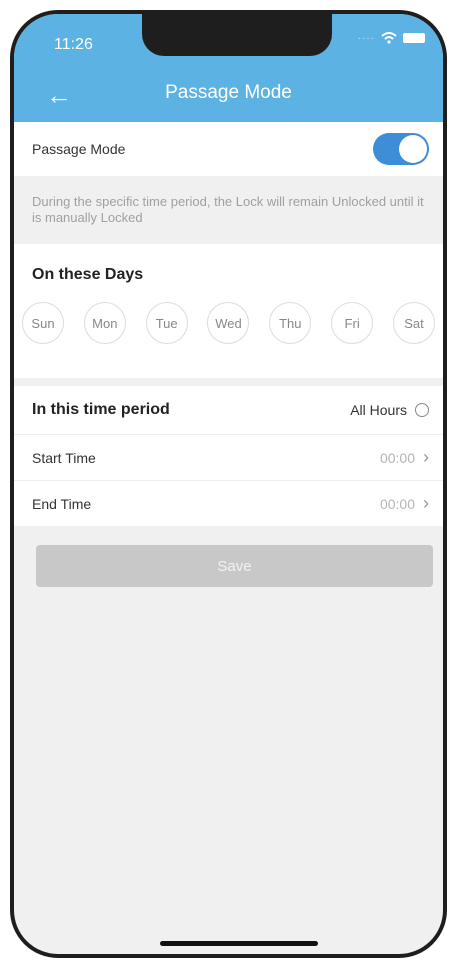  Describe the element at coordinates (228, 92) in the screenshot. I see `page-title: Passage Mode` at that location.